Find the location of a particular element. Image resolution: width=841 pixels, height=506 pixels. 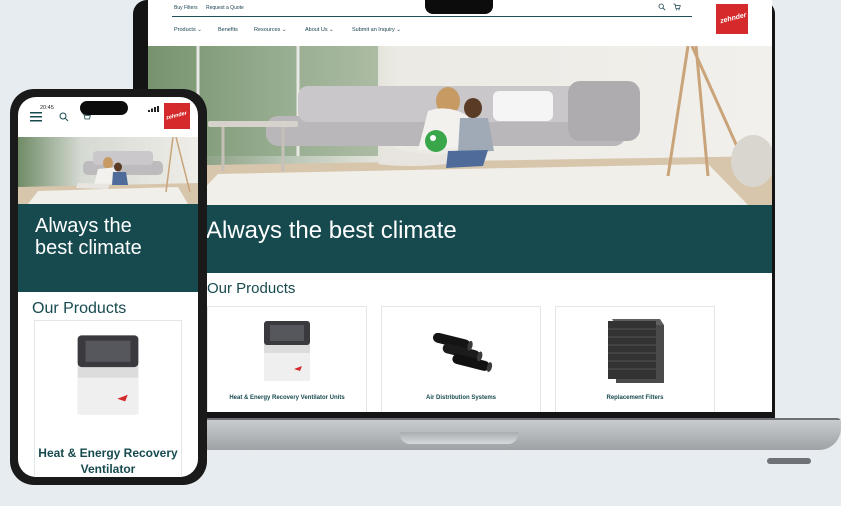

product-label-filters: Replacement Filters is located at coordinates (635, 398).